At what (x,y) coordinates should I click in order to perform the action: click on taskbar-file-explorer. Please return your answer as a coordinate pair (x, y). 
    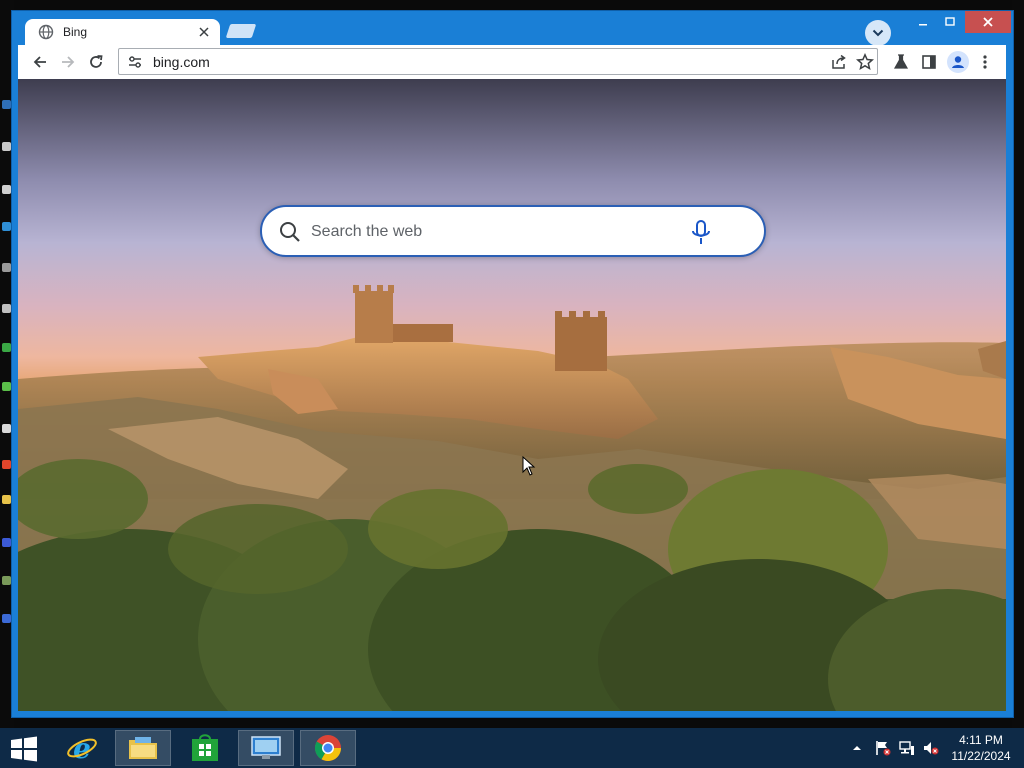
    Looking at the image, I should click on (143, 748).